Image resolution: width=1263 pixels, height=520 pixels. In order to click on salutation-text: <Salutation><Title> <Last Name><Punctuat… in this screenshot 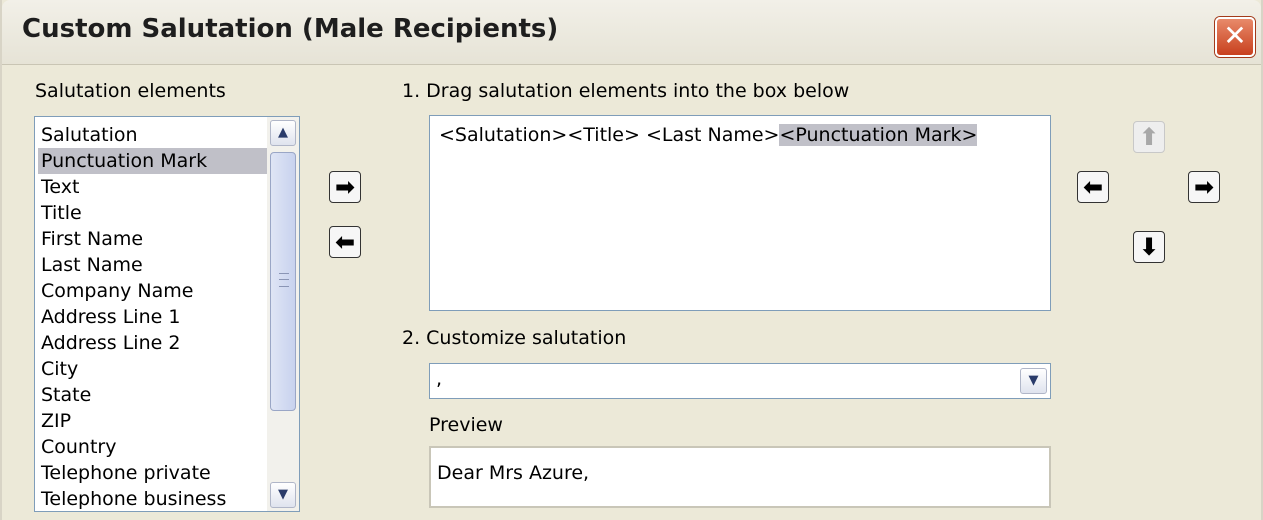, I will do `click(708, 135)`.